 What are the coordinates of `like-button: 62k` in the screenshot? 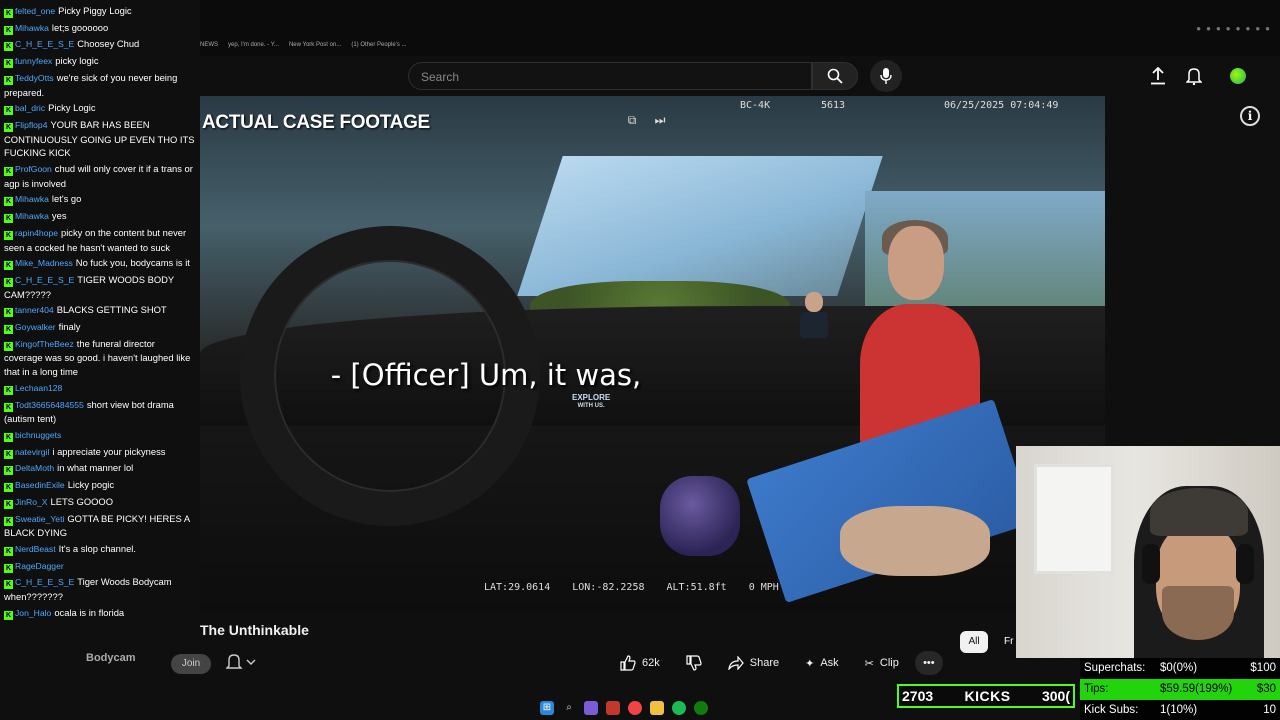 It's located at (640, 663).